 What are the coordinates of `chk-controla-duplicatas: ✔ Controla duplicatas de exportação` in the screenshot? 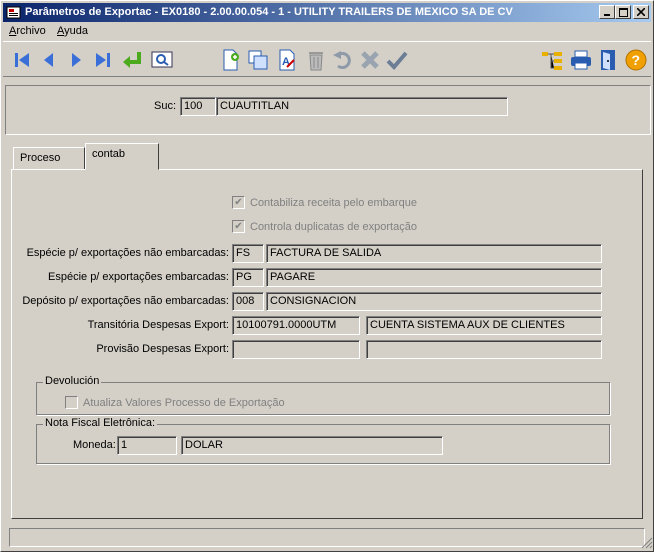 It's located at (324, 226).